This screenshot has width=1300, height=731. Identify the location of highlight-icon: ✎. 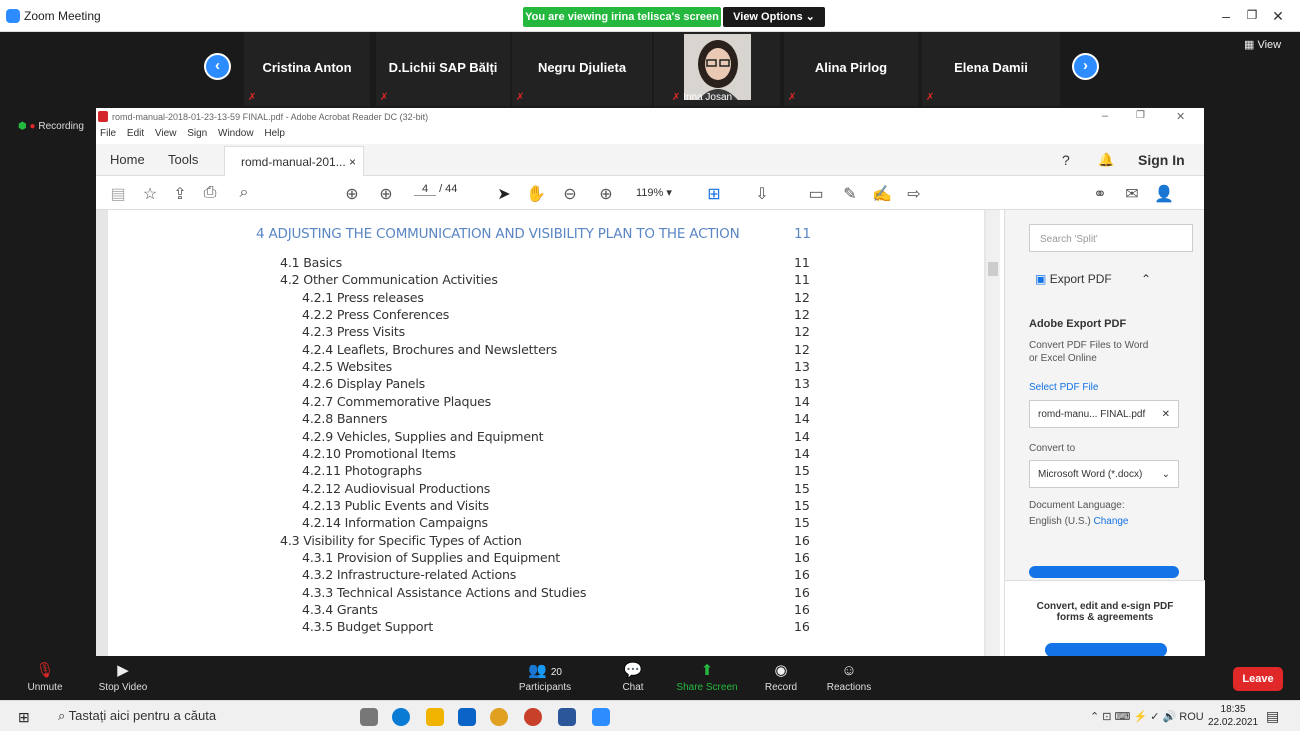
(850, 194).